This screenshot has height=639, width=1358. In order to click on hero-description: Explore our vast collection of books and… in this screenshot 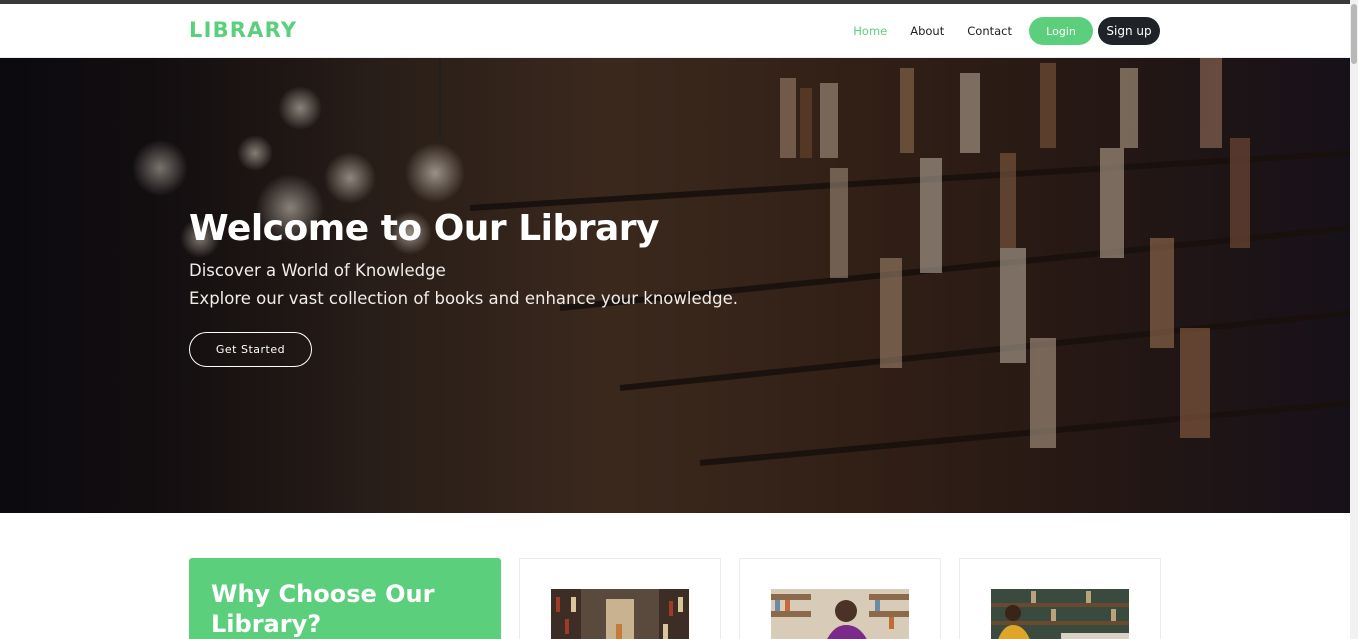, I will do `click(463, 298)`.